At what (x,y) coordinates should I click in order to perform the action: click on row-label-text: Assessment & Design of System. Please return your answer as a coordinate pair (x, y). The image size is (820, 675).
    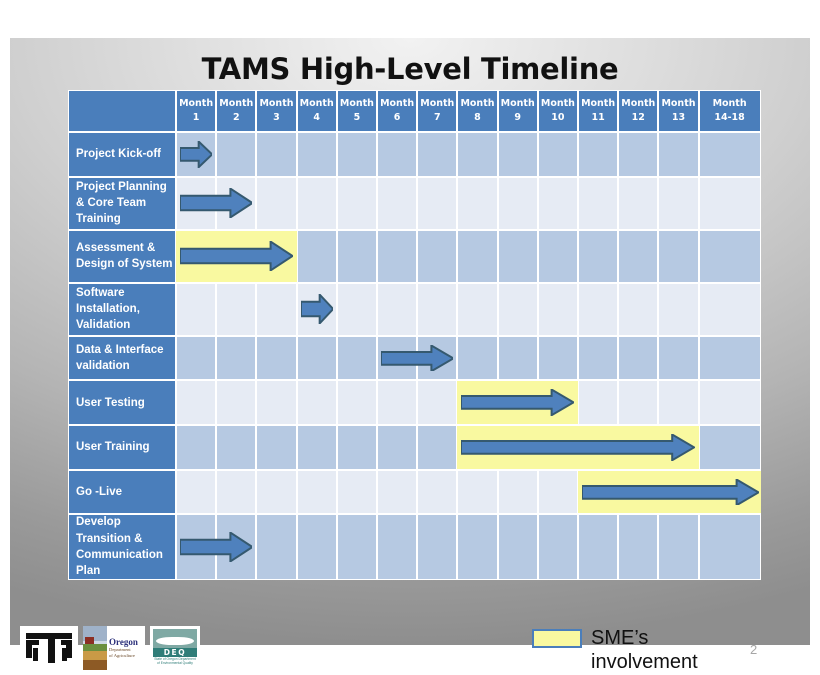
    Looking at the image, I should click on (124, 256).